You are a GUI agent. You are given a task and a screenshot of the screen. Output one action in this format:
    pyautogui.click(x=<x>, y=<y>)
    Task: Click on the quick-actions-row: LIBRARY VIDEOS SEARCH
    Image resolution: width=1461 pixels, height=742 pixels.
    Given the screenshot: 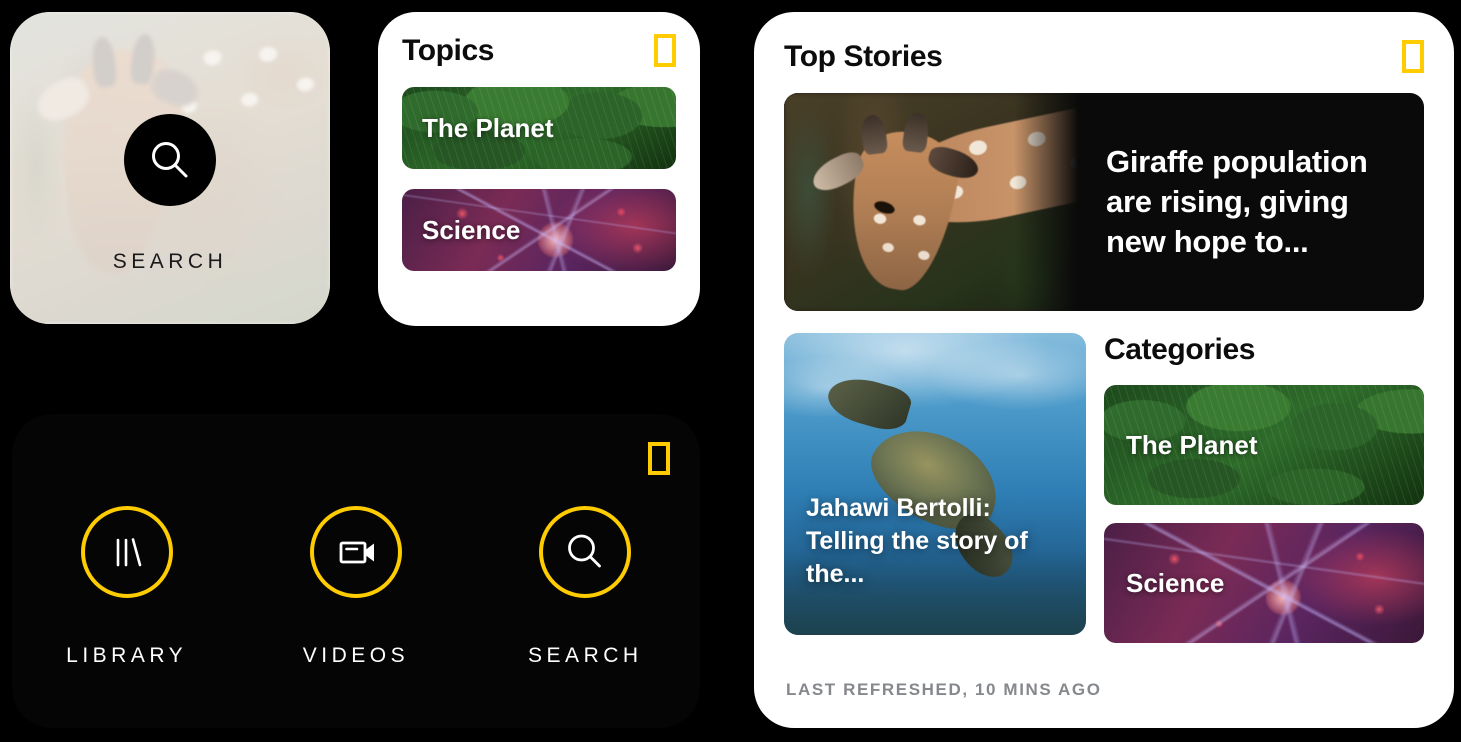 What is the action you would take?
    pyautogui.click(x=356, y=587)
    